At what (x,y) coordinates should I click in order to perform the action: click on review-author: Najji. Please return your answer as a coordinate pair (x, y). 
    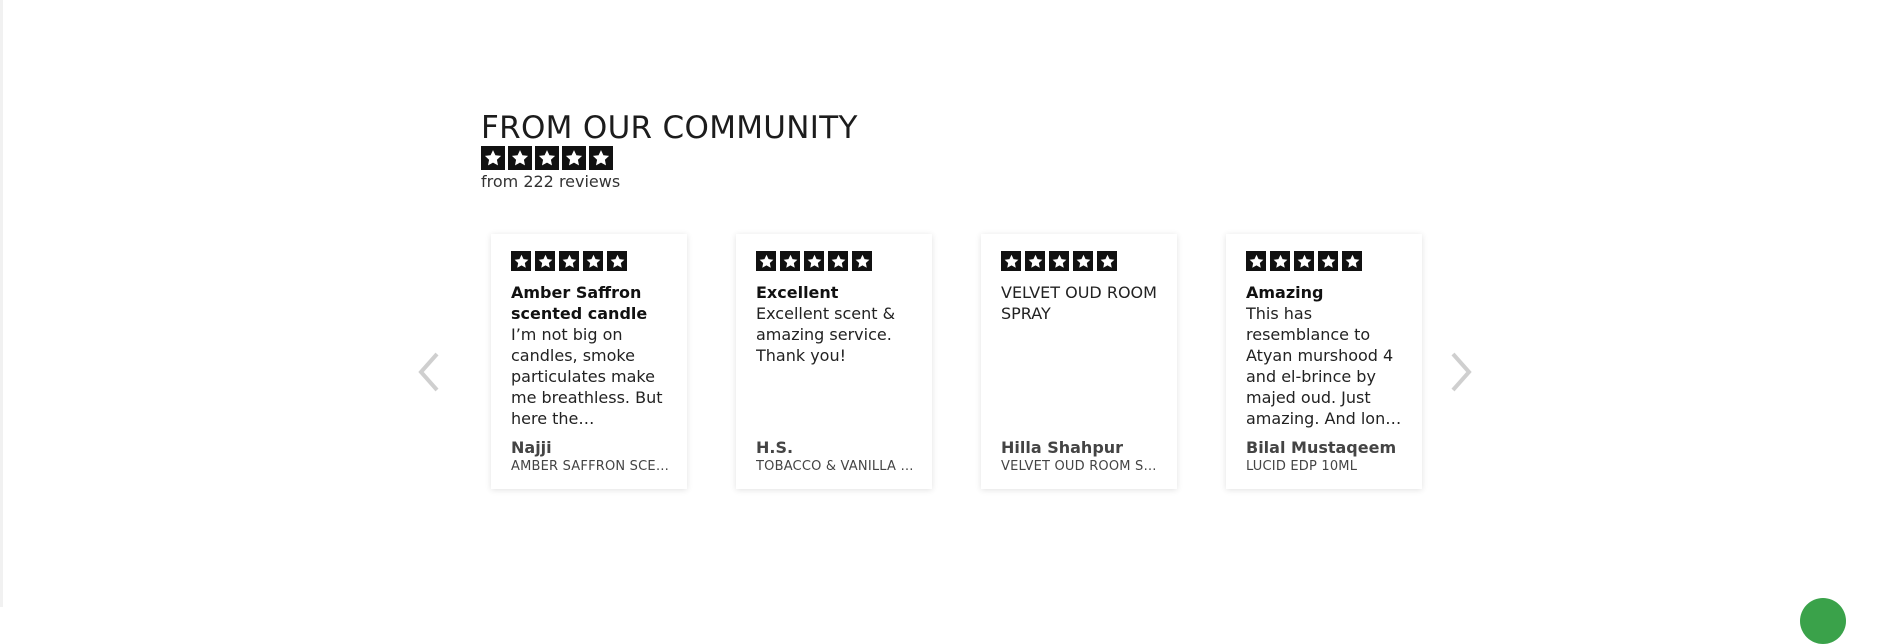
    Looking at the image, I should click on (531, 447).